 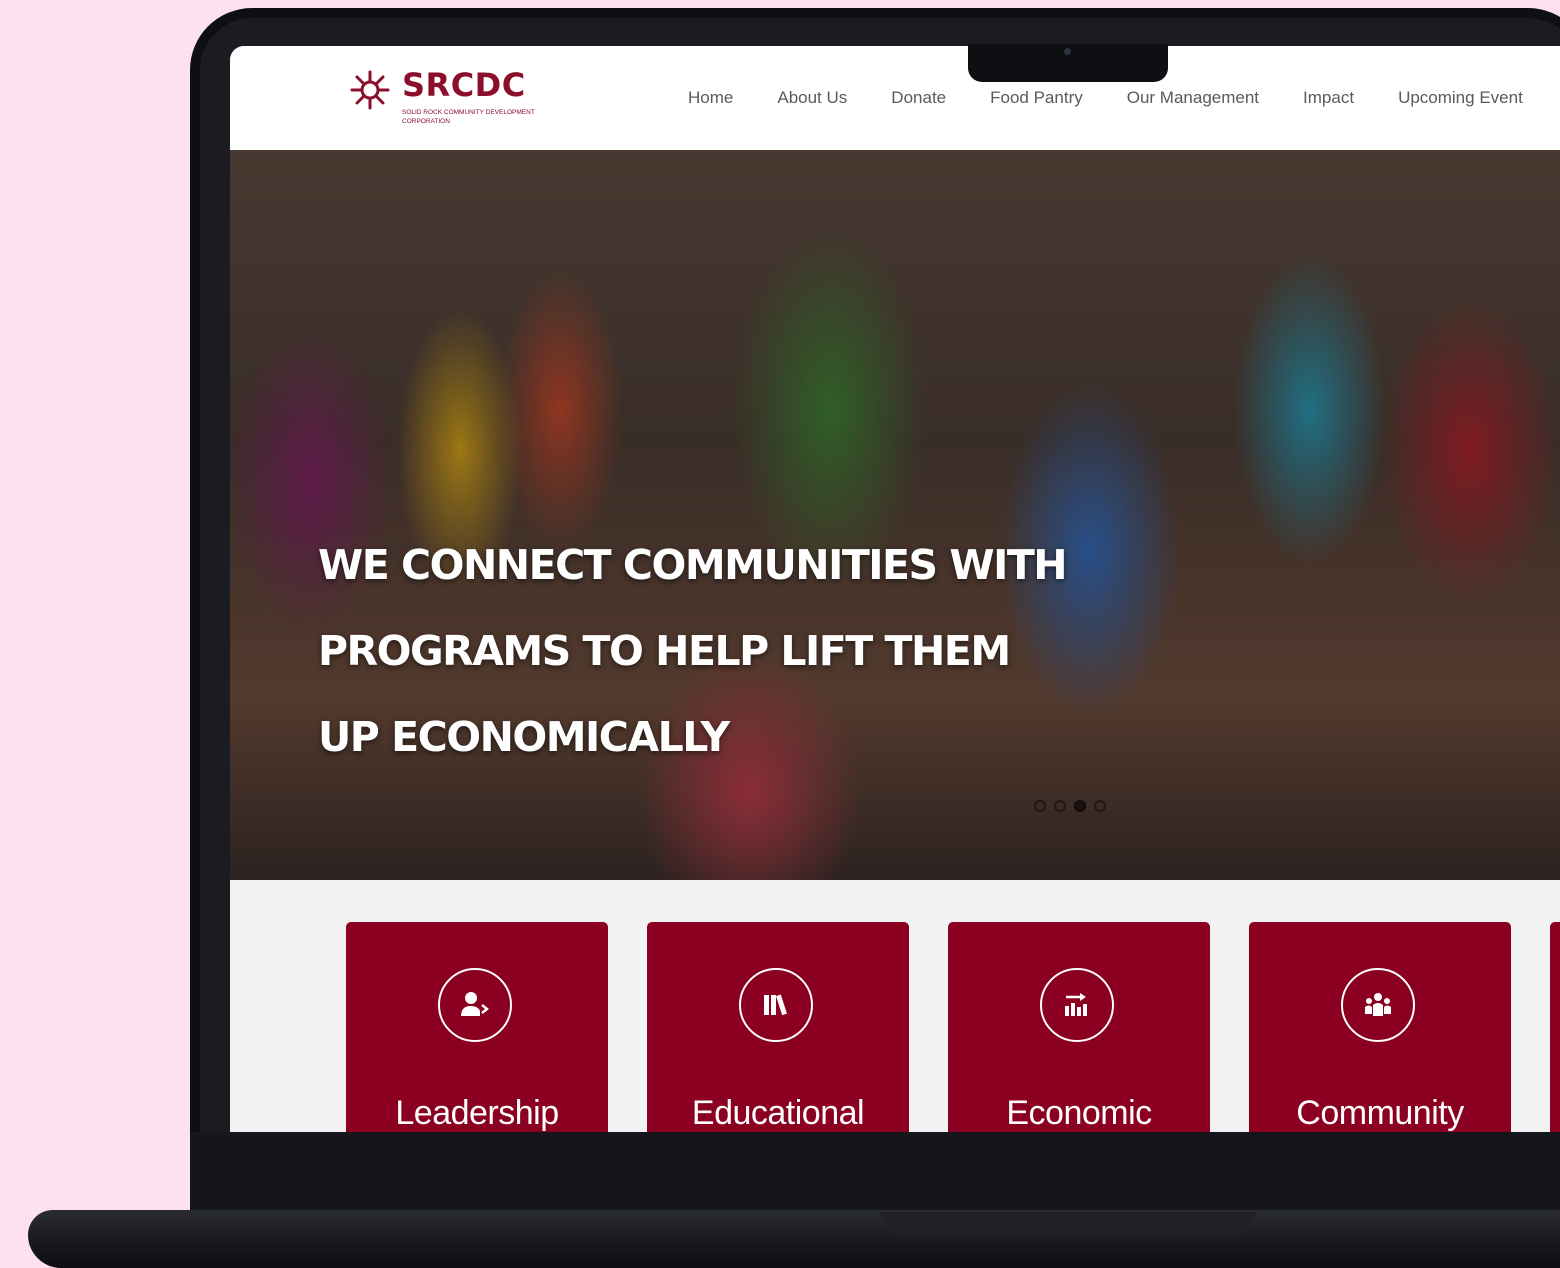 I want to click on carousel-indicators, so click(x=1070, y=806).